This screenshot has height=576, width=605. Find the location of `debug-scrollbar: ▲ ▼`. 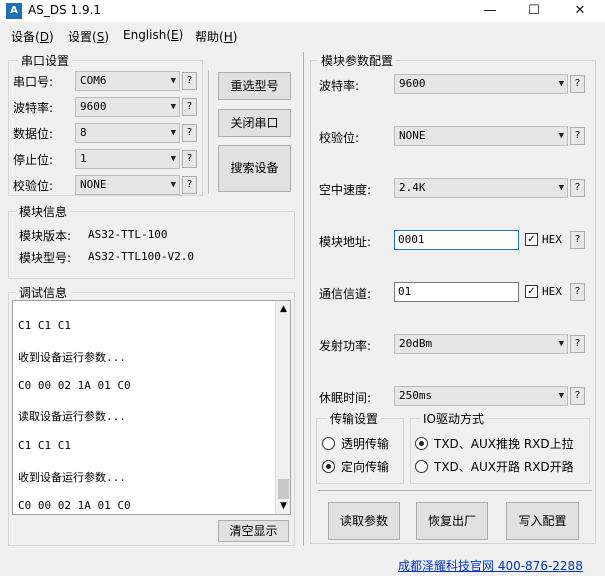

debug-scrollbar: ▲ ▼ is located at coordinates (282, 407).